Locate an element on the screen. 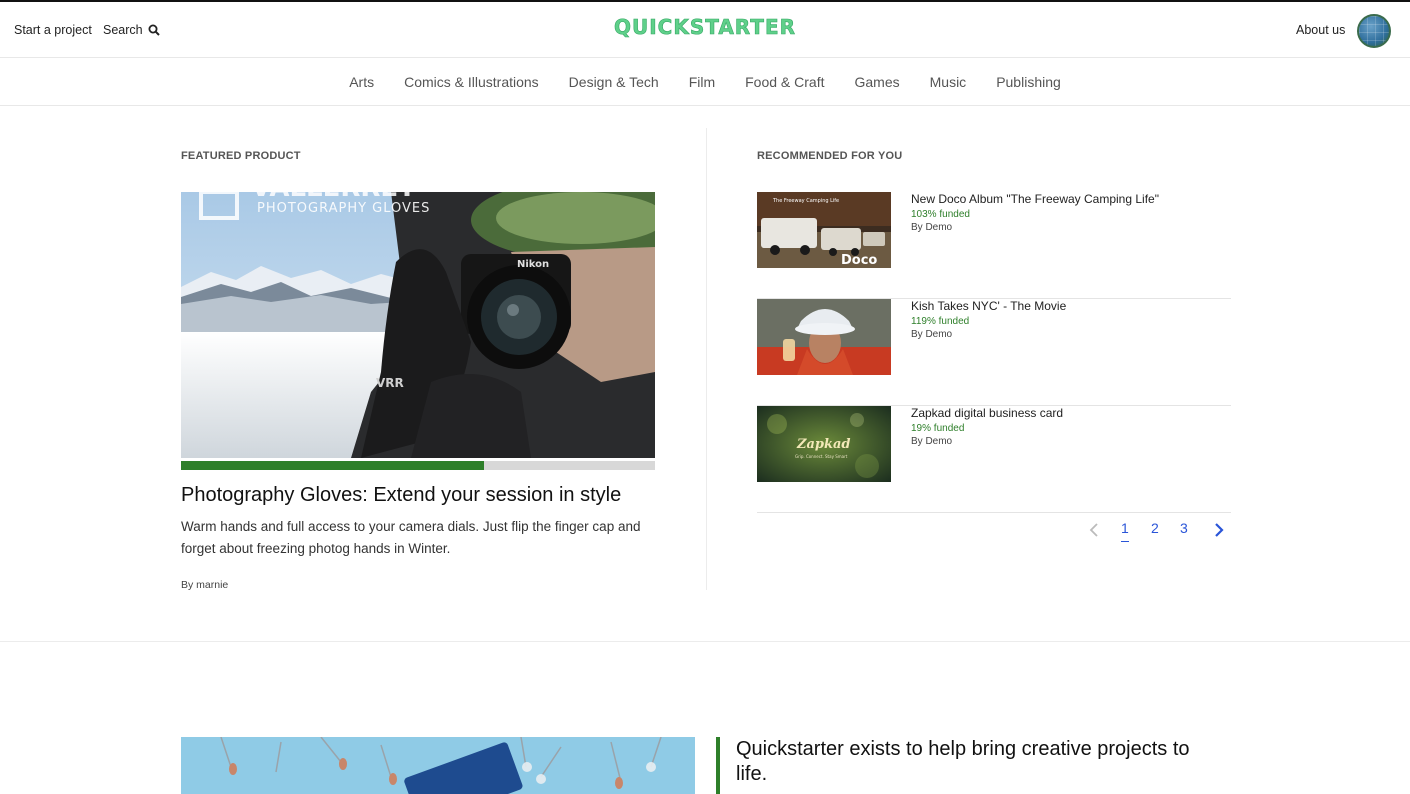 This screenshot has height=794, width=1410. user-avatar is located at coordinates (1374, 31).